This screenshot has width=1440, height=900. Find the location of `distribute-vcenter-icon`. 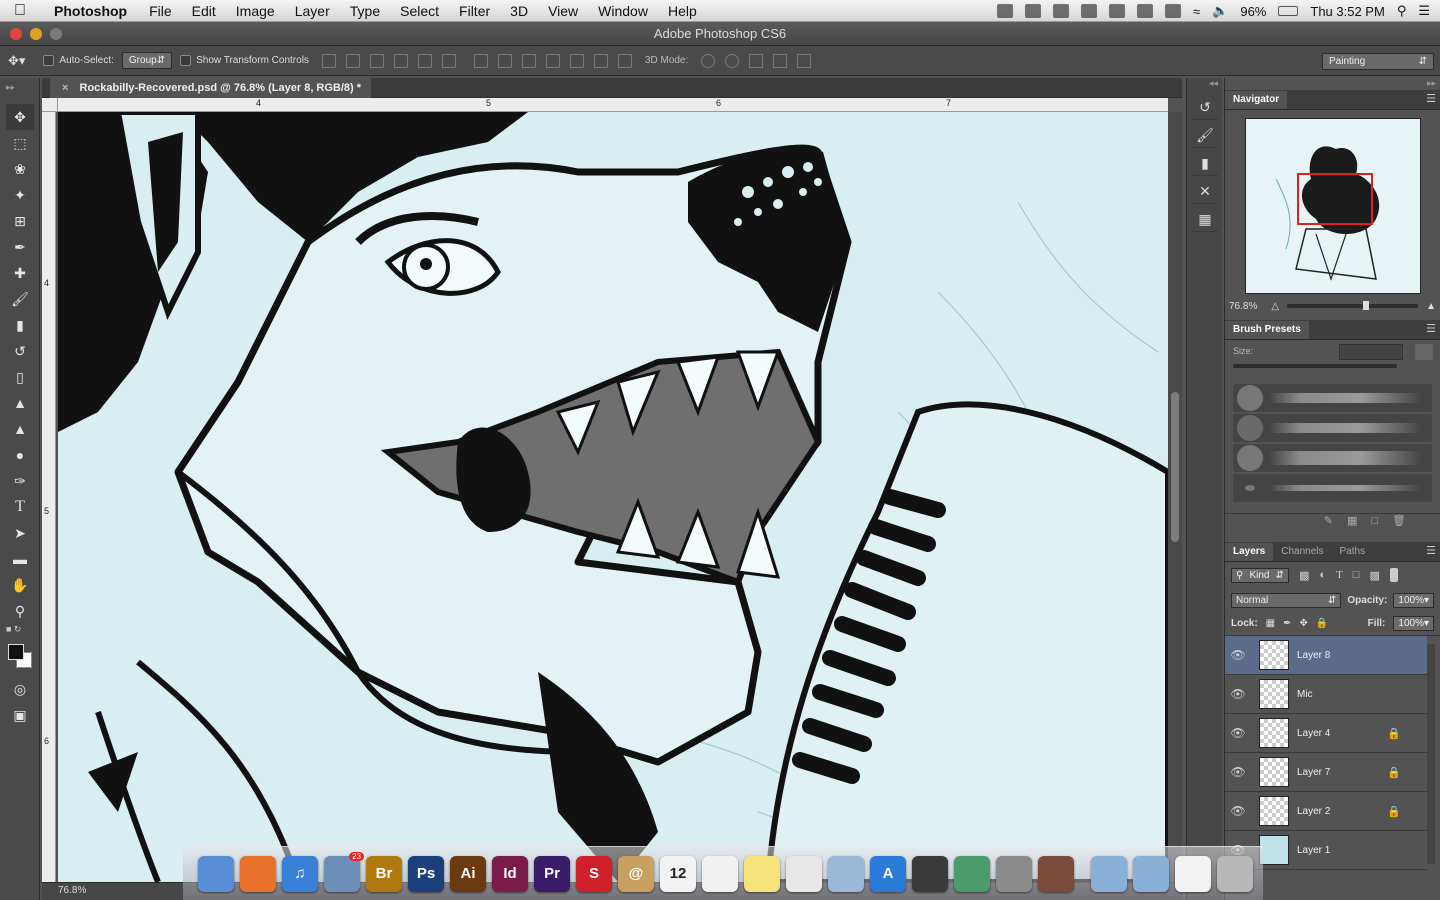

distribute-vcenter-icon is located at coordinates (504, 60).